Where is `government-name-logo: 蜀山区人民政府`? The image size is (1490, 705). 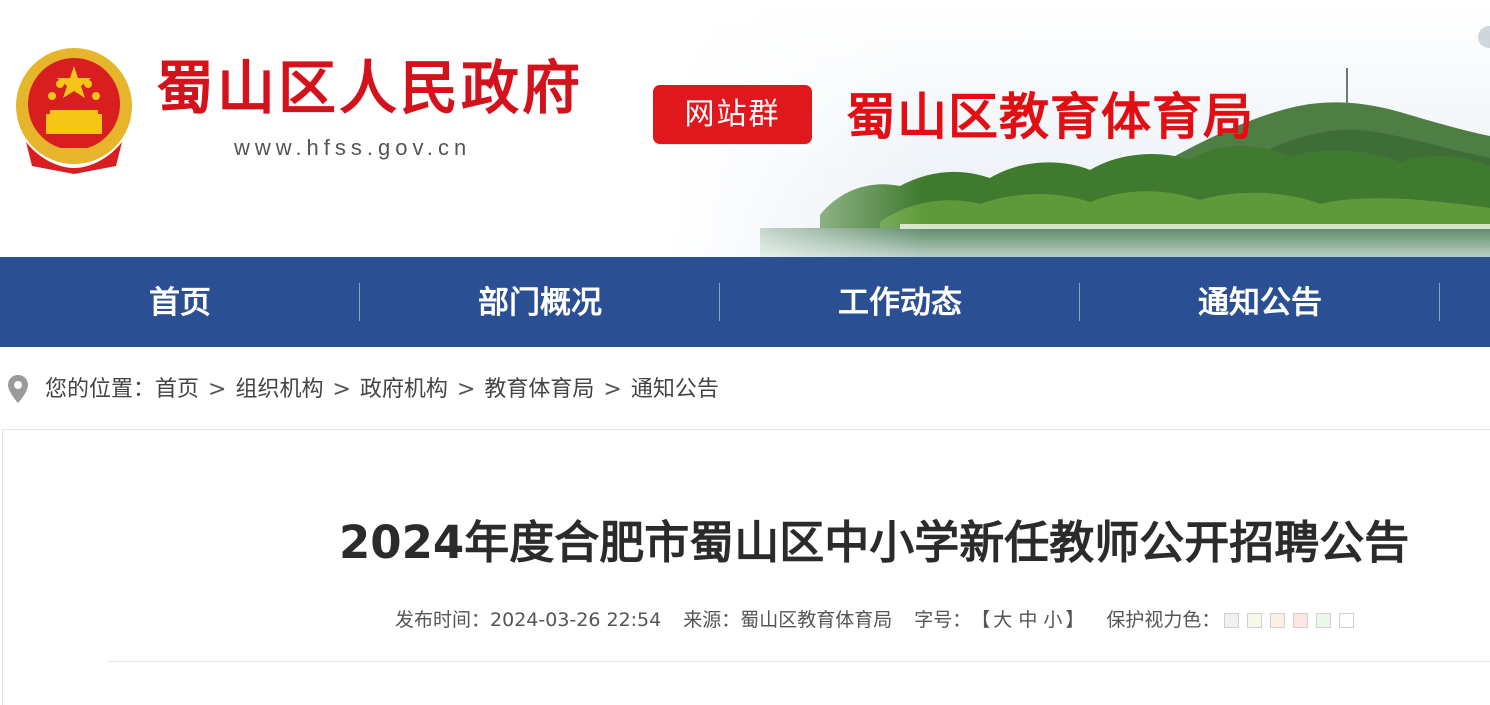 government-name-logo: 蜀山区人民政府 is located at coordinates (369, 88).